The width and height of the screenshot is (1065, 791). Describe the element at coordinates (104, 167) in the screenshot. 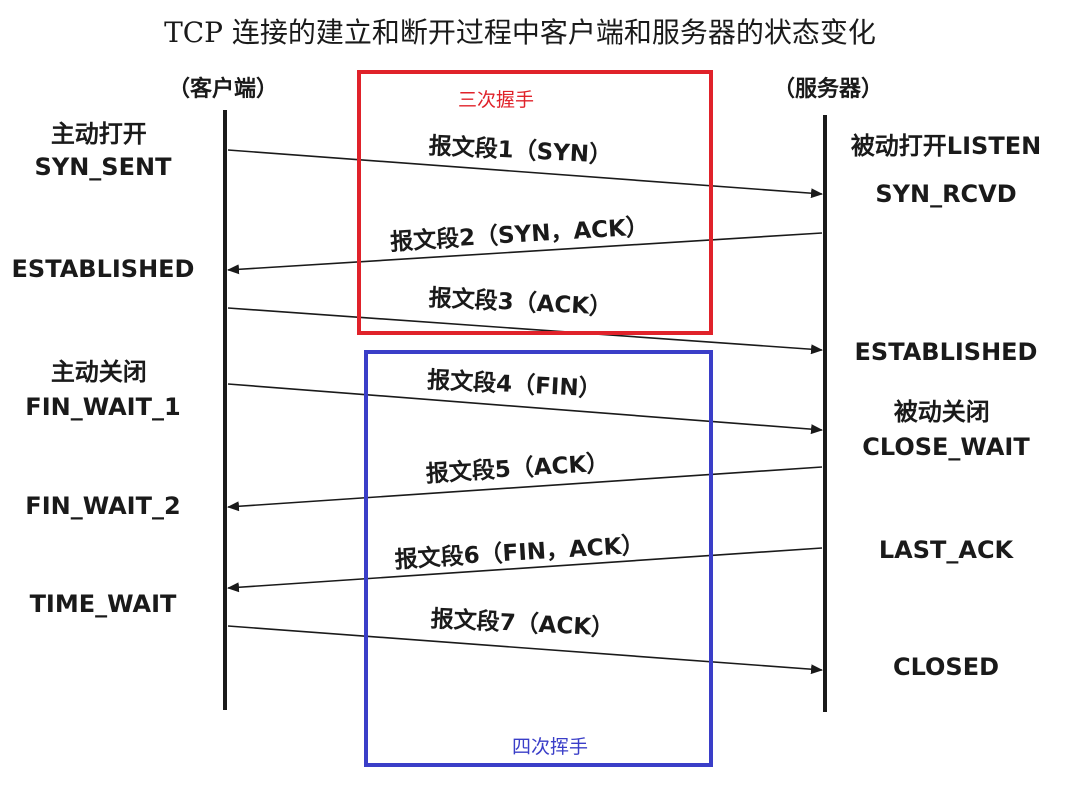

I see `client-state-syn-sent: SYN_SENT` at that location.